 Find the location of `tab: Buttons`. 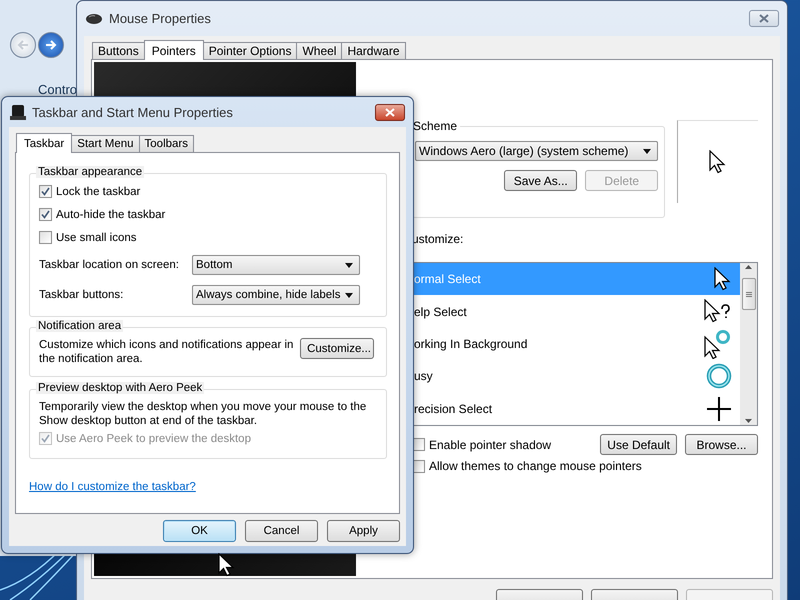

tab: Buttons is located at coordinates (118, 50).